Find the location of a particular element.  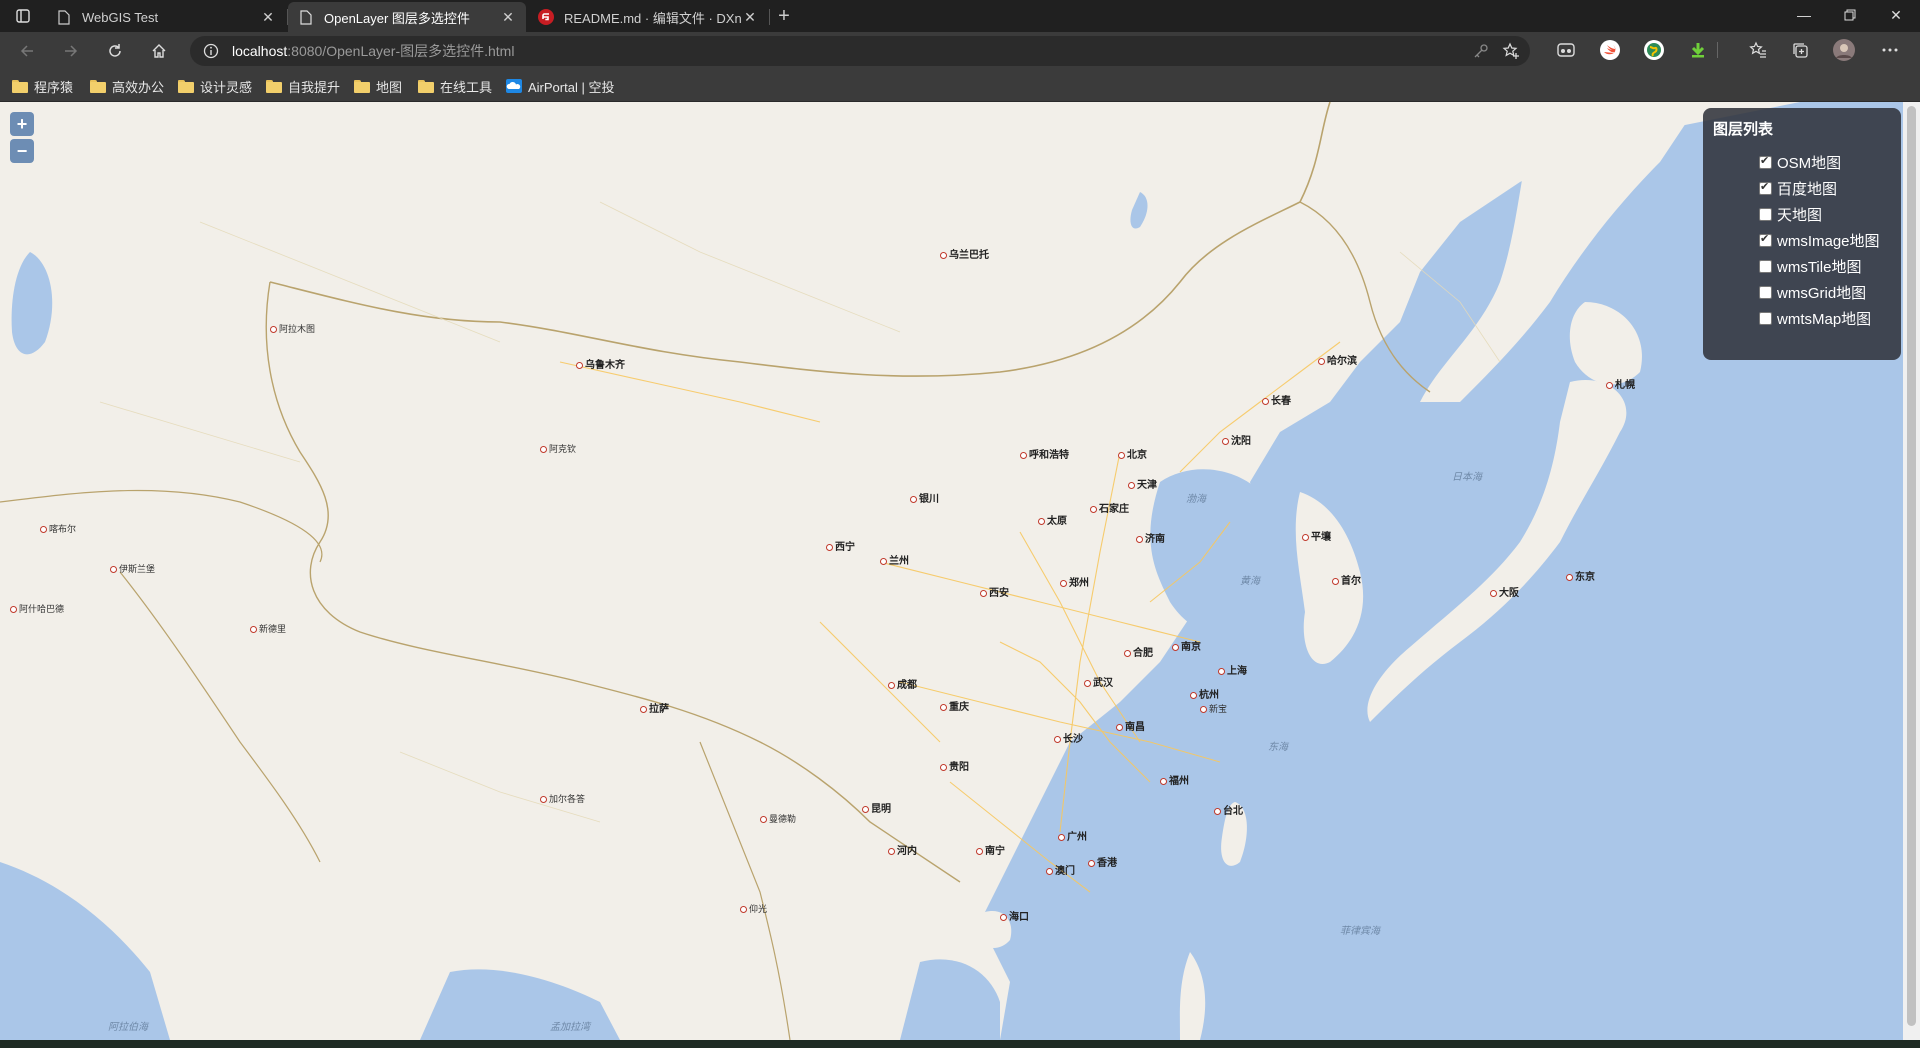

layer-label: wmtsMap地图 is located at coordinates (1824, 319).